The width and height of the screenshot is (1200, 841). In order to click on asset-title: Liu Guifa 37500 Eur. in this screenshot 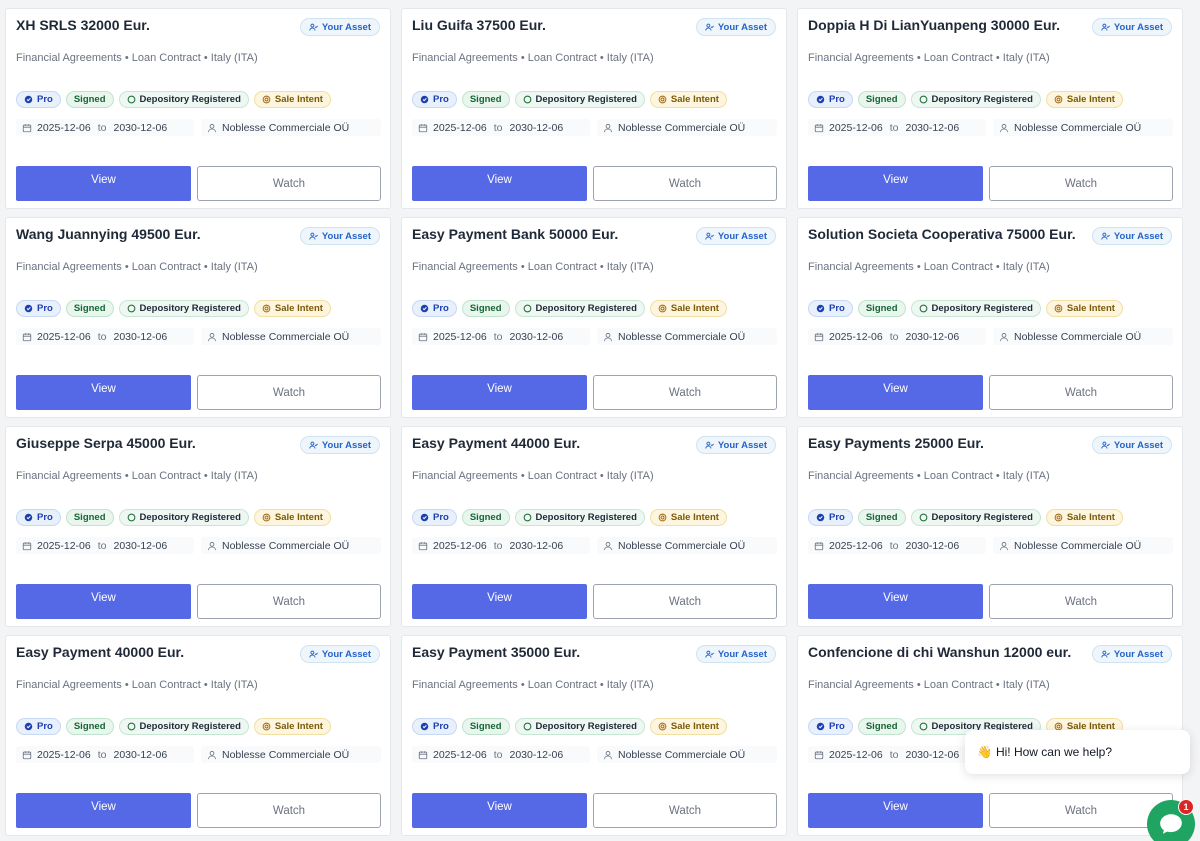, I will do `click(479, 25)`.